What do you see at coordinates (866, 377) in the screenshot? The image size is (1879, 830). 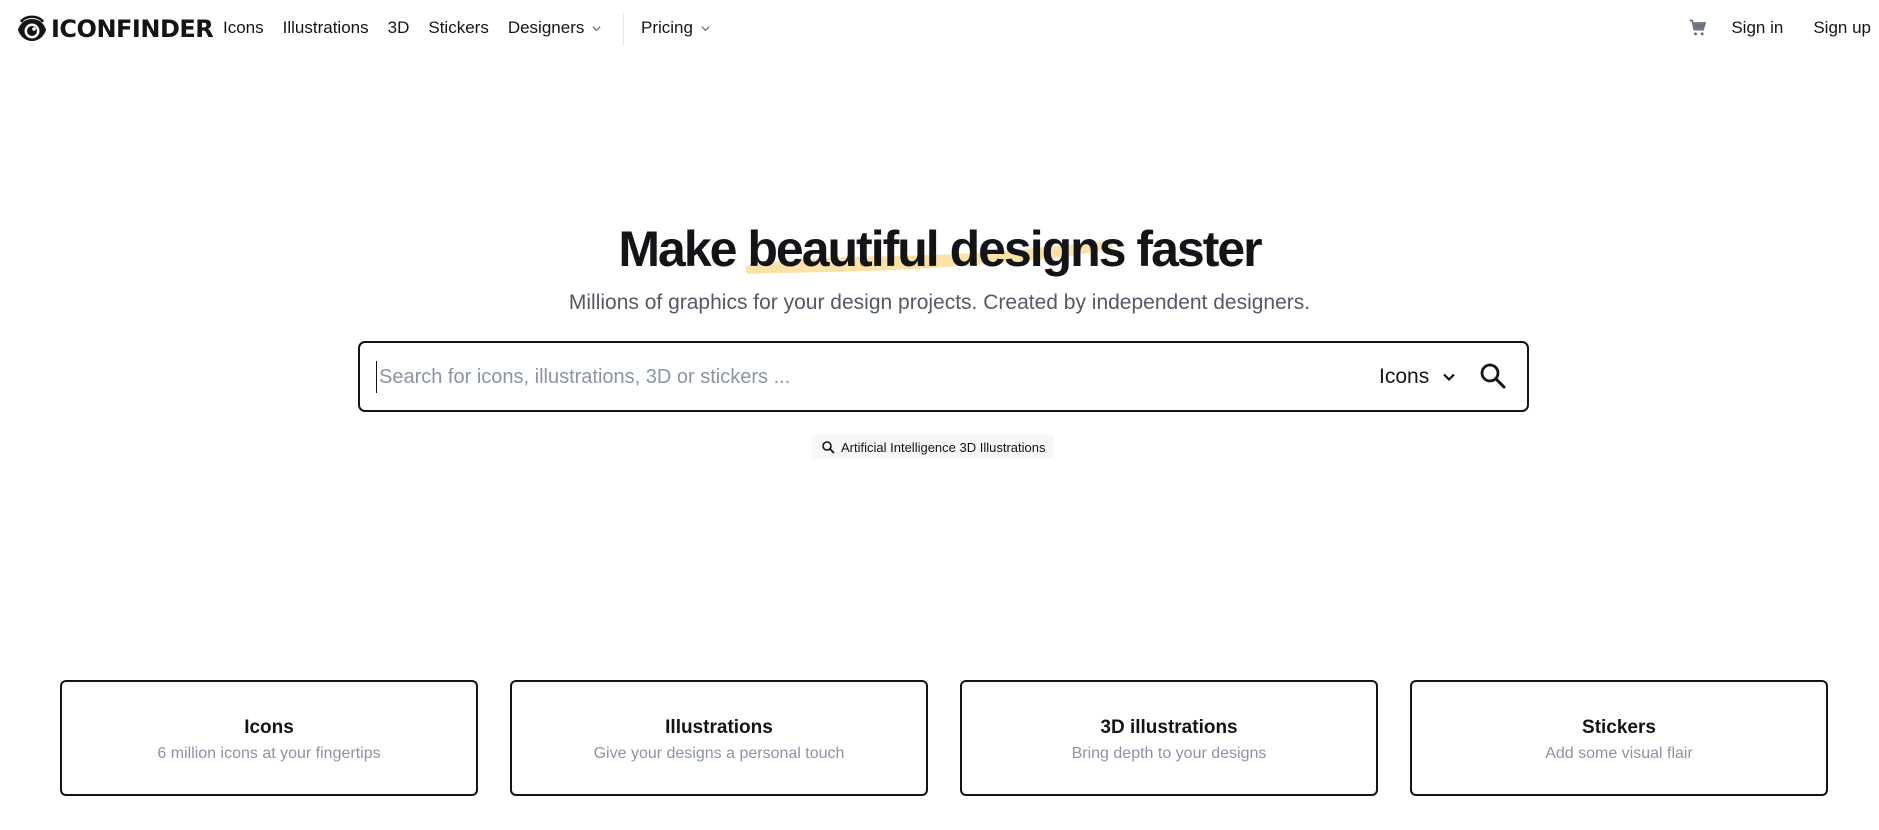 I see `search-input` at bounding box center [866, 377].